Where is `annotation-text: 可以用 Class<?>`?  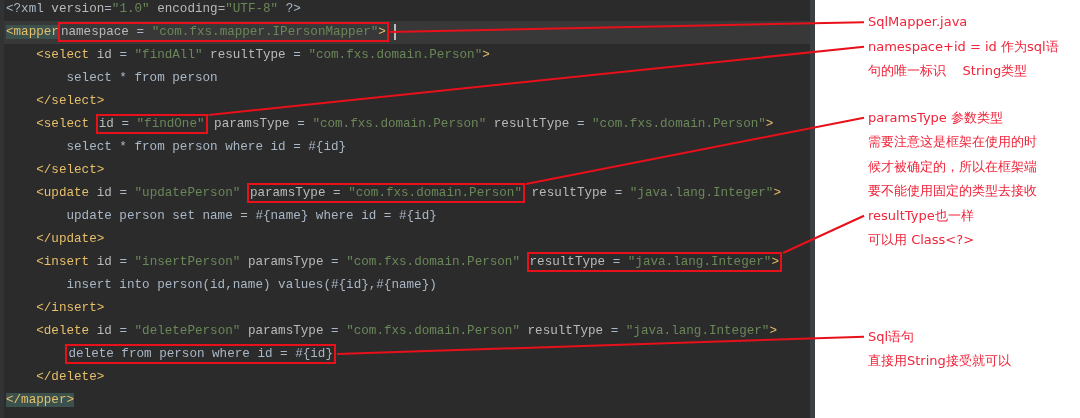
annotation-text: 可以用 Class<?> is located at coordinates (922, 240).